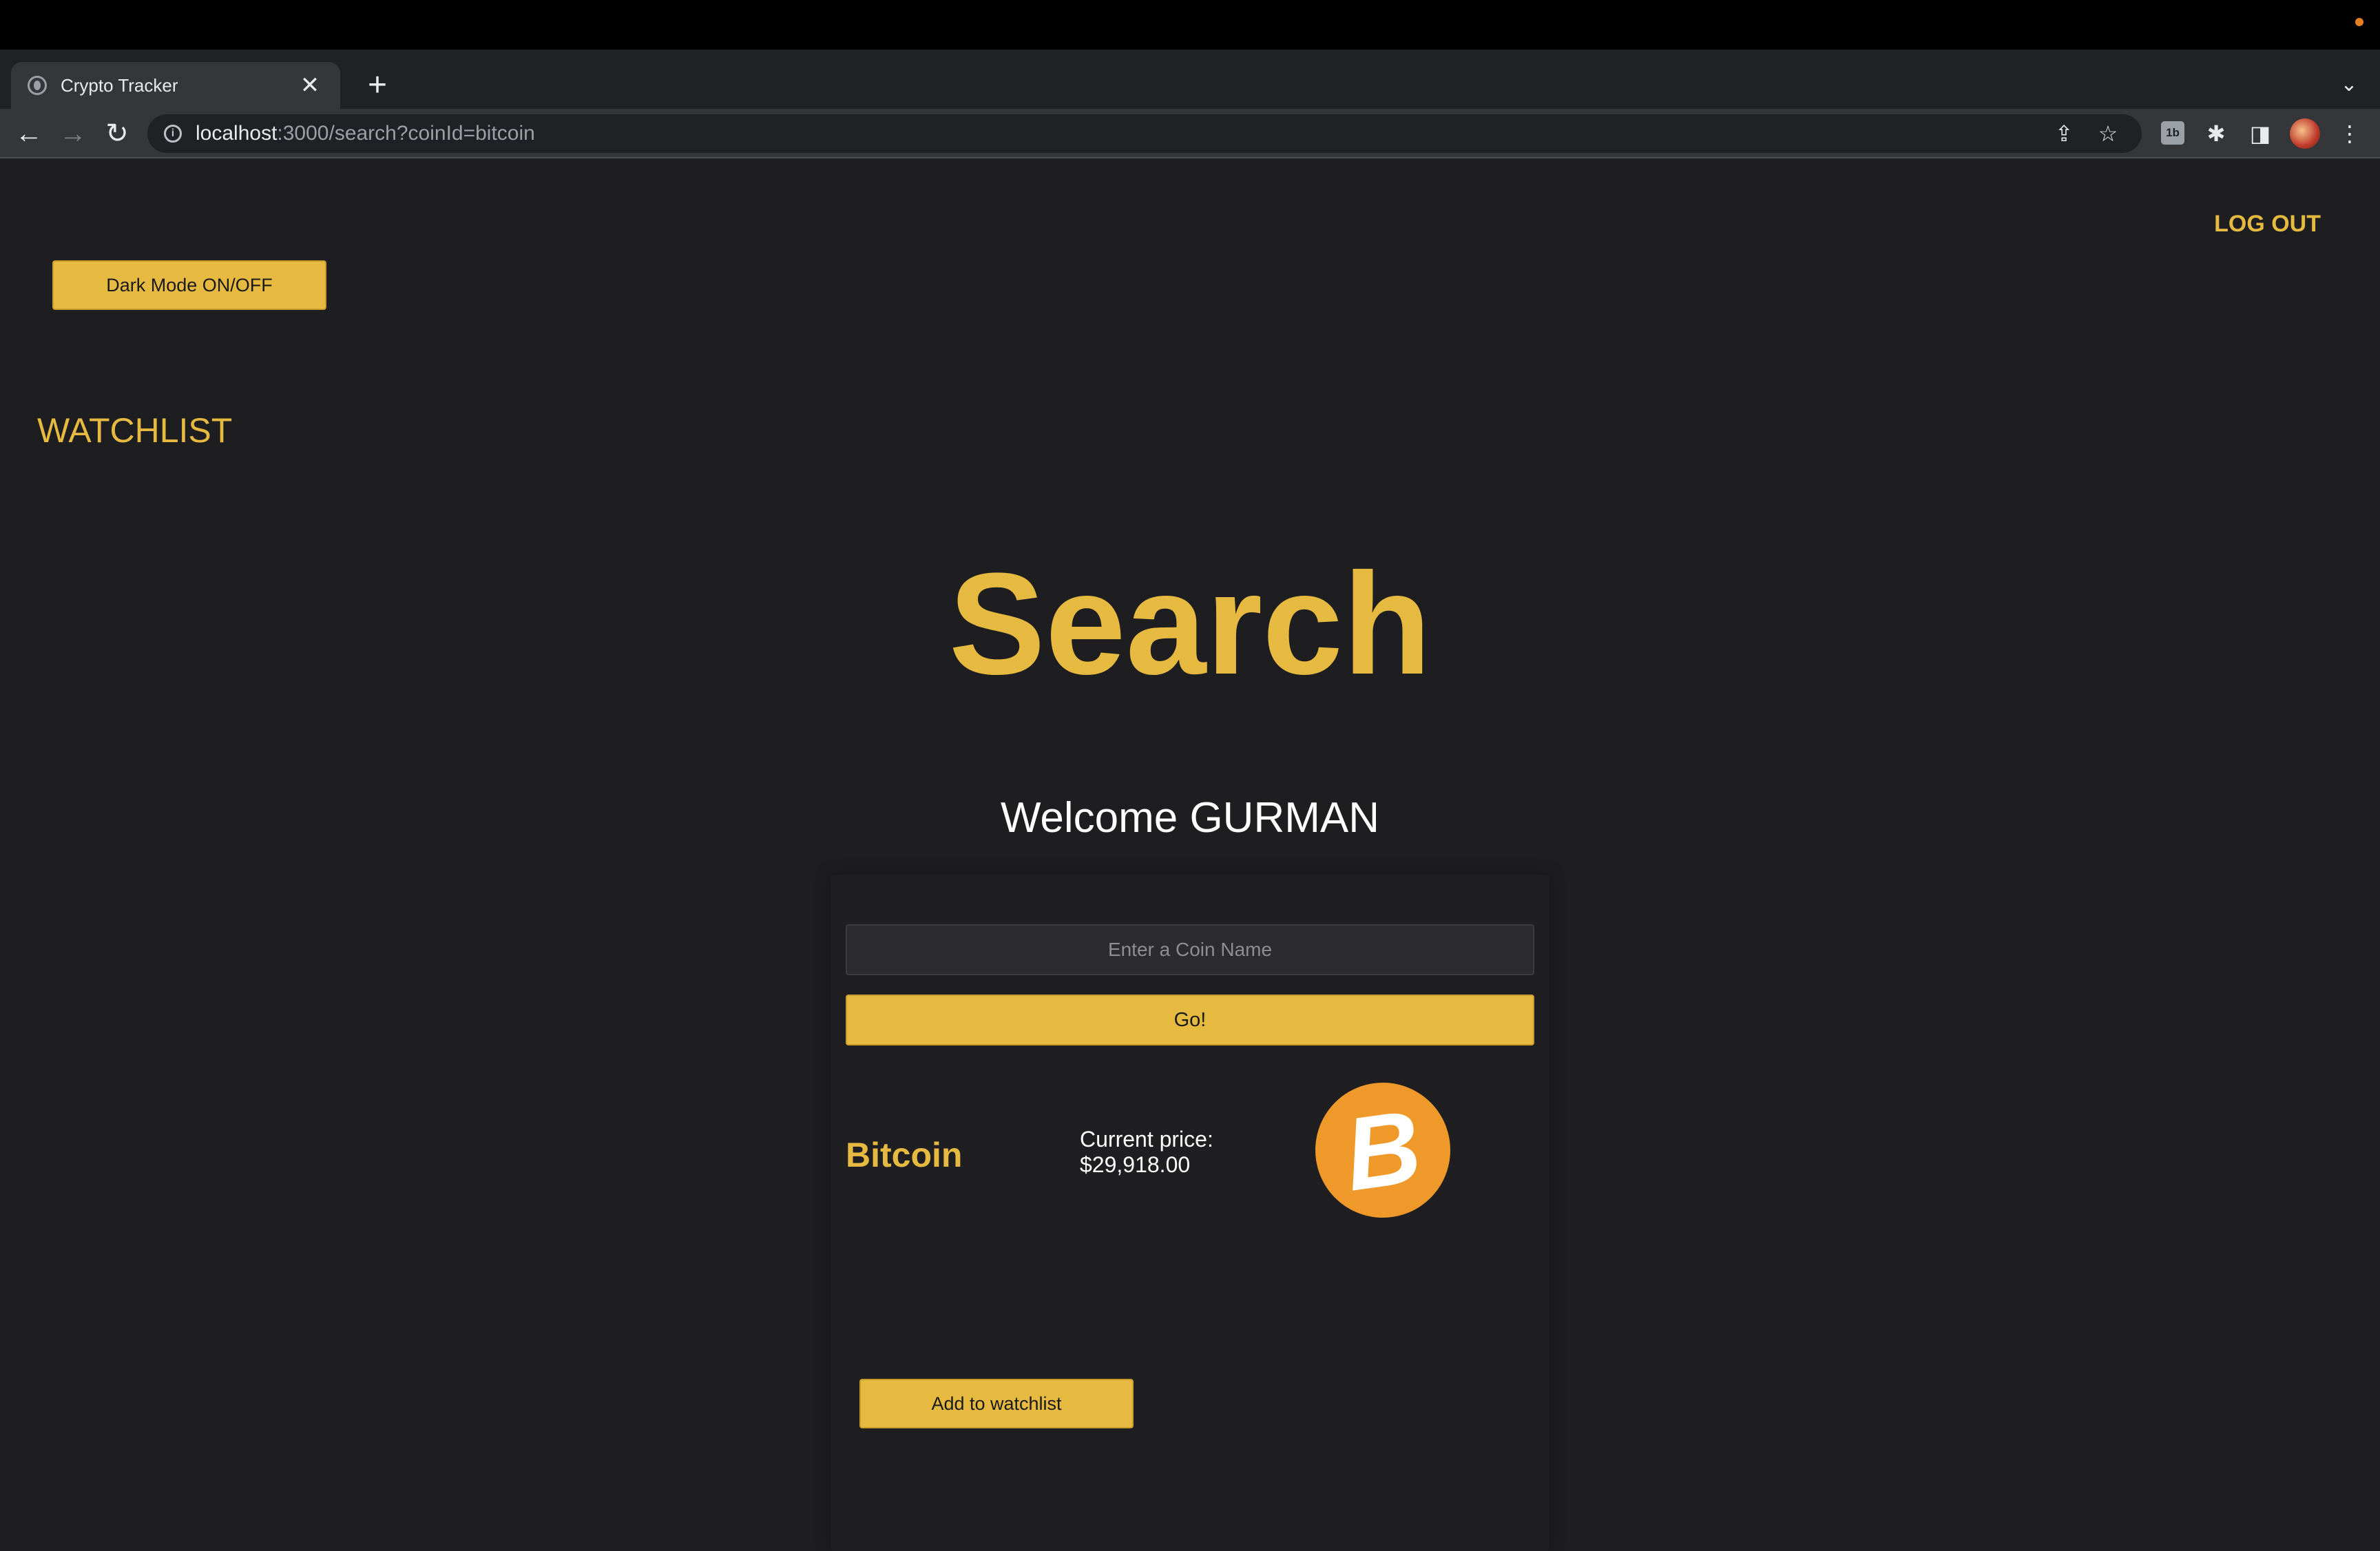 The width and height of the screenshot is (2380, 1551). I want to click on browser-tab-strip: Crypto Tracker ✕ + ⌄, so click(1190, 79).